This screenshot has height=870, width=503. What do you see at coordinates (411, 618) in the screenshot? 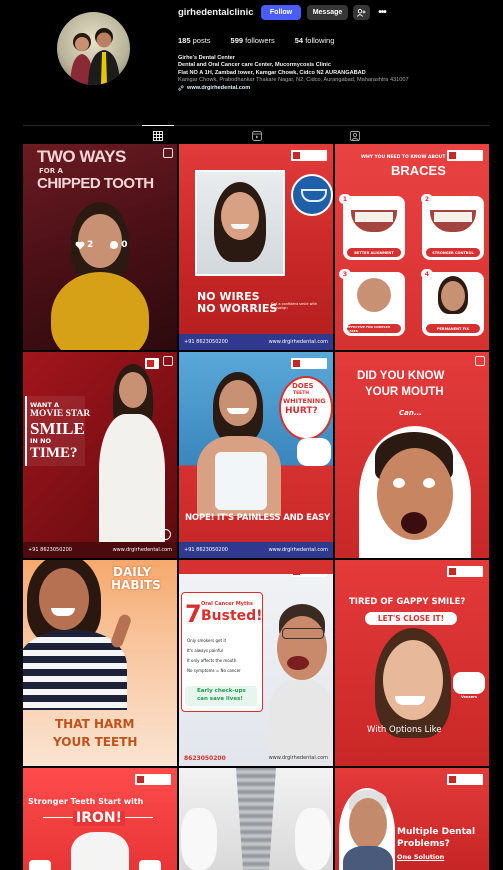
I see `post-line-2: LET'S CLOSE IT!` at bounding box center [411, 618].